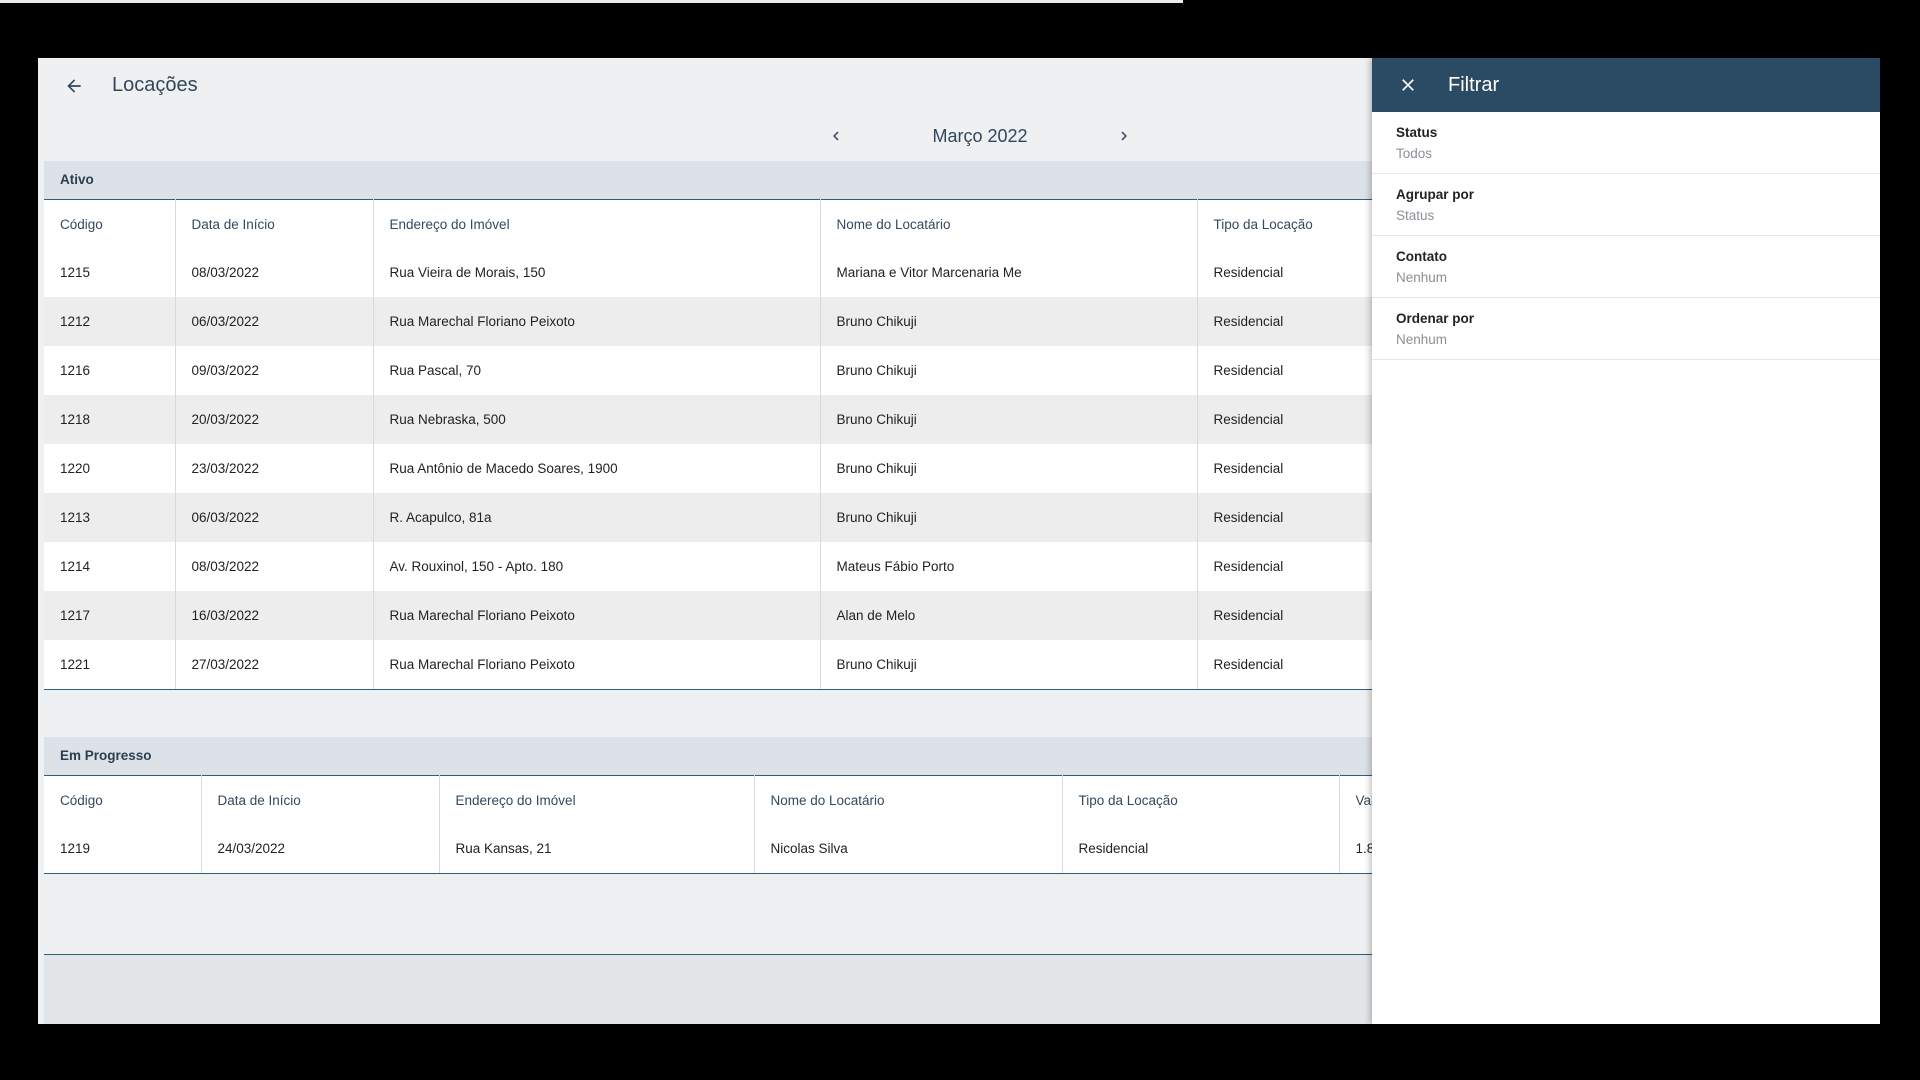 This screenshot has height=1080, width=1920. Describe the element at coordinates (1009, 272) in the screenshot. I see `cell-locatario: Mariana e Vitor Marcenaria Me` at that location.